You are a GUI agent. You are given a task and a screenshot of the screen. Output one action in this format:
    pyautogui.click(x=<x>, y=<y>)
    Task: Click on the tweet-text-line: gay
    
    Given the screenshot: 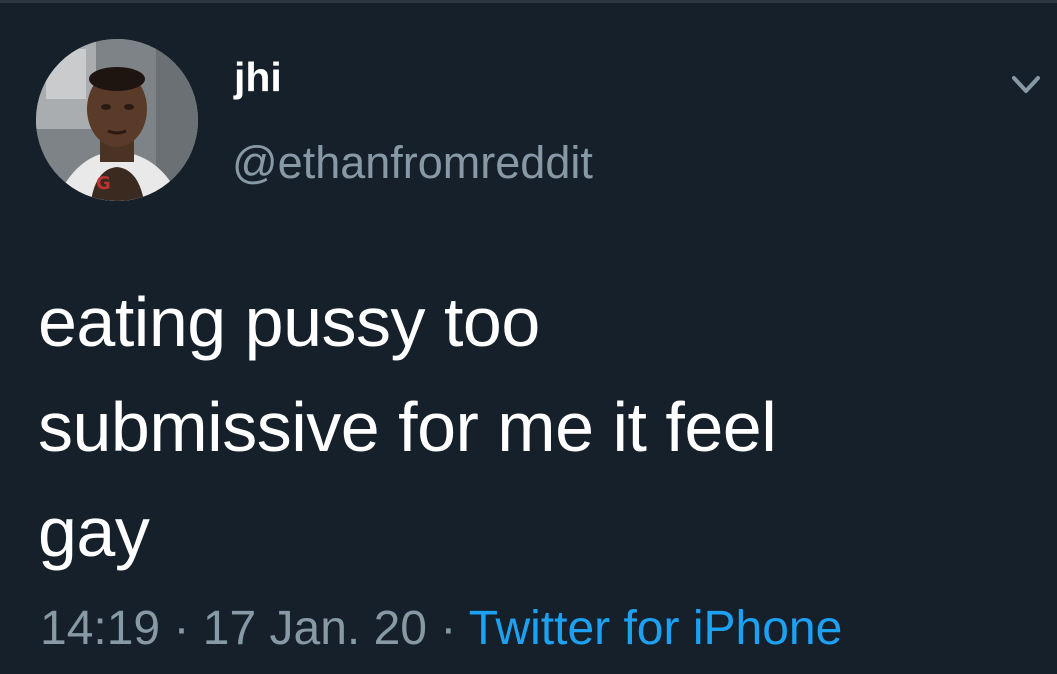 What is the action you would take?
    pyautogui.click(x=94, y=532)
    